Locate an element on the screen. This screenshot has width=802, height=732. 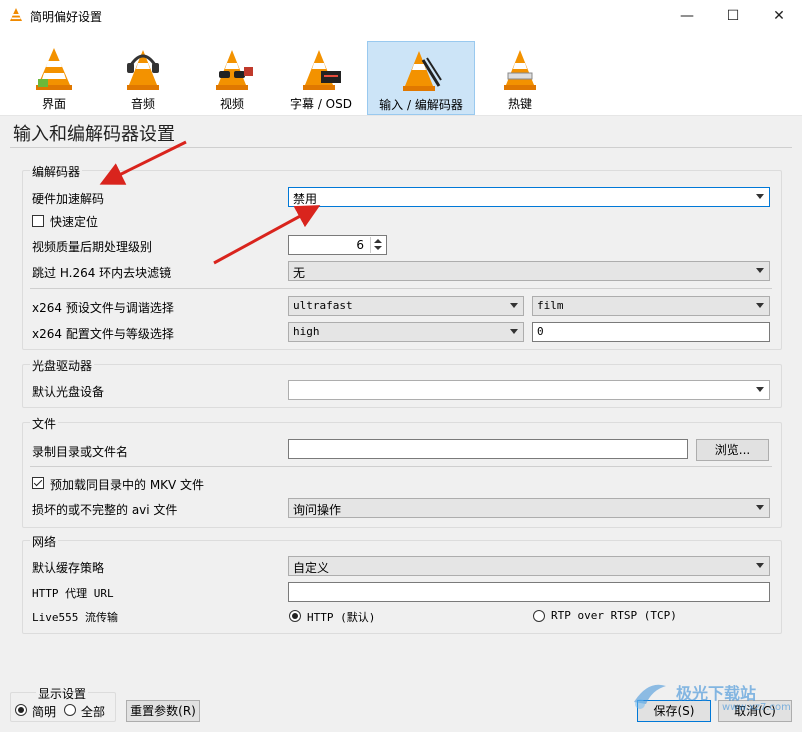
watermark: 极光下载站 www.xz7.com is located at coordinates (715, 698).